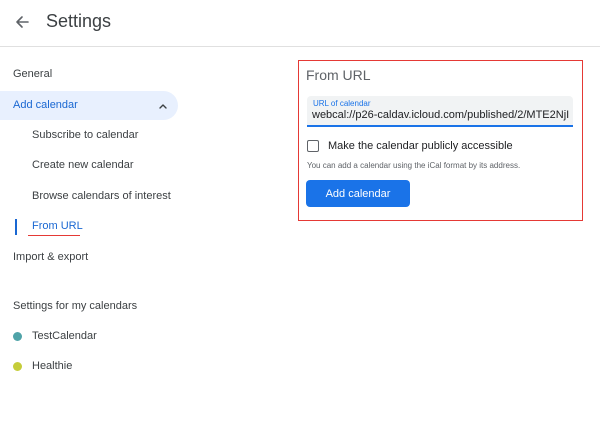 This screenshot has height=428, width=600. I want to click on sidebar-item-create-new-calendar: Create new calendar, so click(83, 165).